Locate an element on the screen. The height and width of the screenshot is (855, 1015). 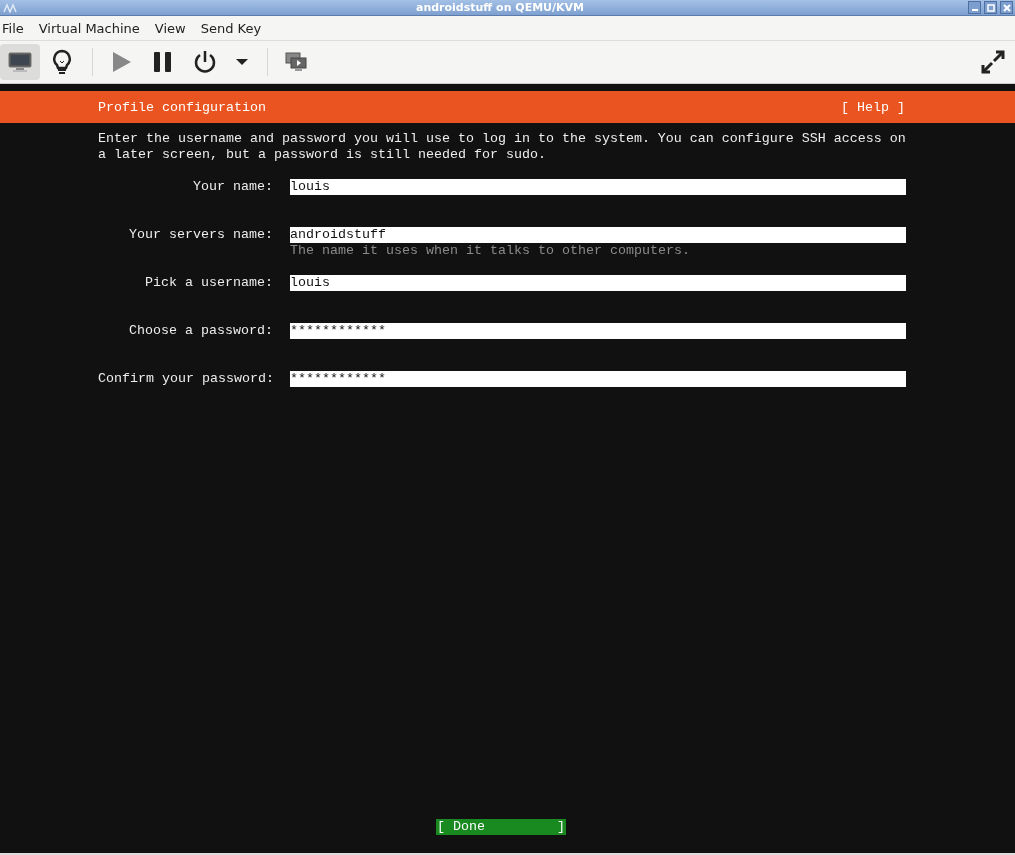
close-icon is located at coordinates (1006, 7).